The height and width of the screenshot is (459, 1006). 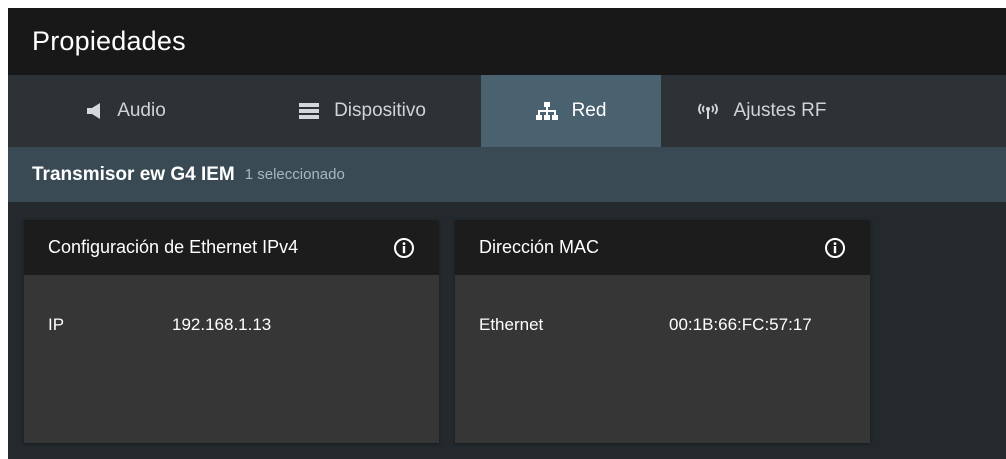 What do you see at coordinates (56, 324) in the screenshot?
I see `ip-label: IP` at bounding box center [56, 324].